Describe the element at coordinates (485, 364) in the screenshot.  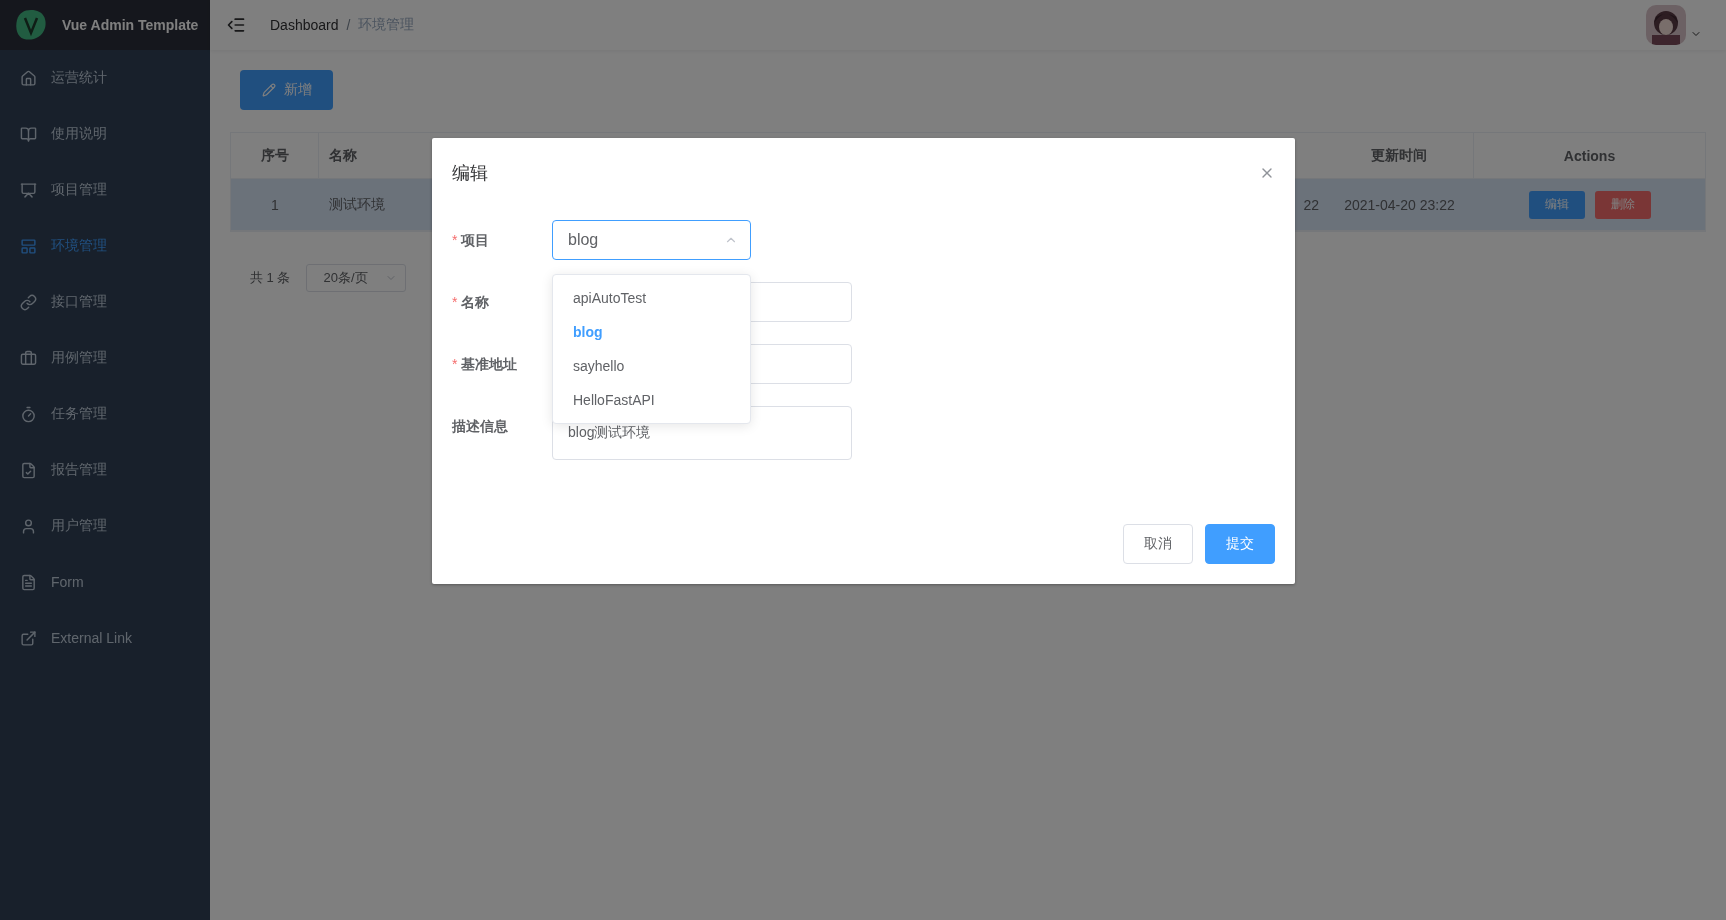
I see `form-label: * 基准地址` at that location.